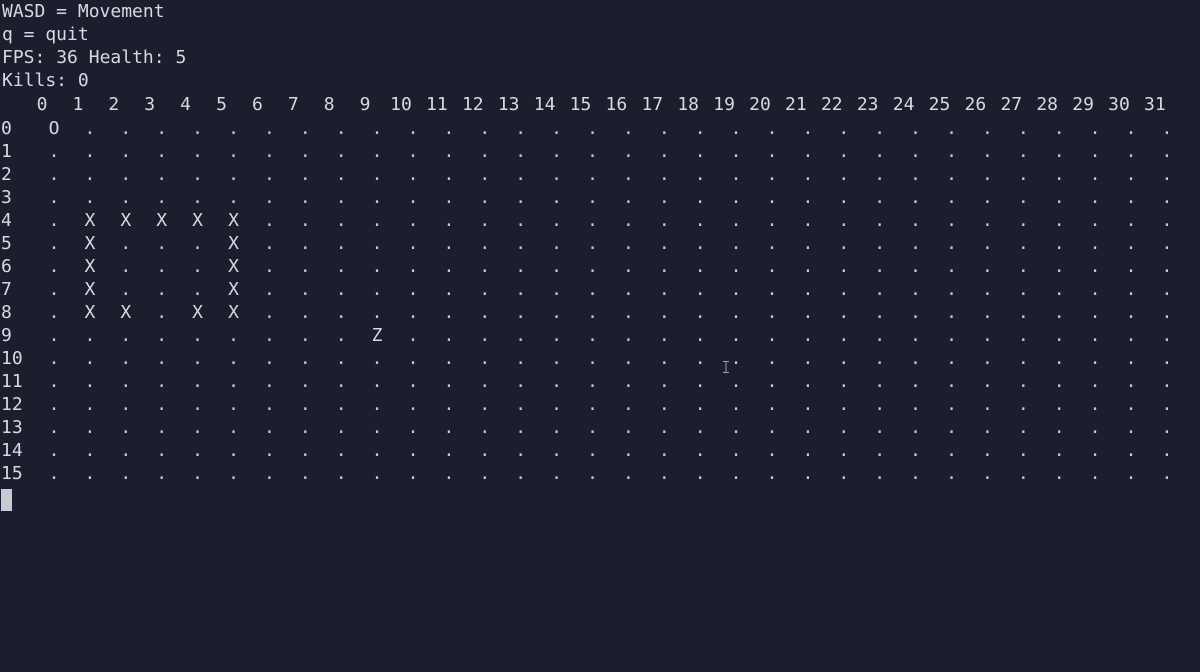 The width and height of the screenshot is (1200, 672). What do you see at coordinates (1155, 104) in the screenshot?
I see `column-header: 31` at bounding box center [1155, 104].